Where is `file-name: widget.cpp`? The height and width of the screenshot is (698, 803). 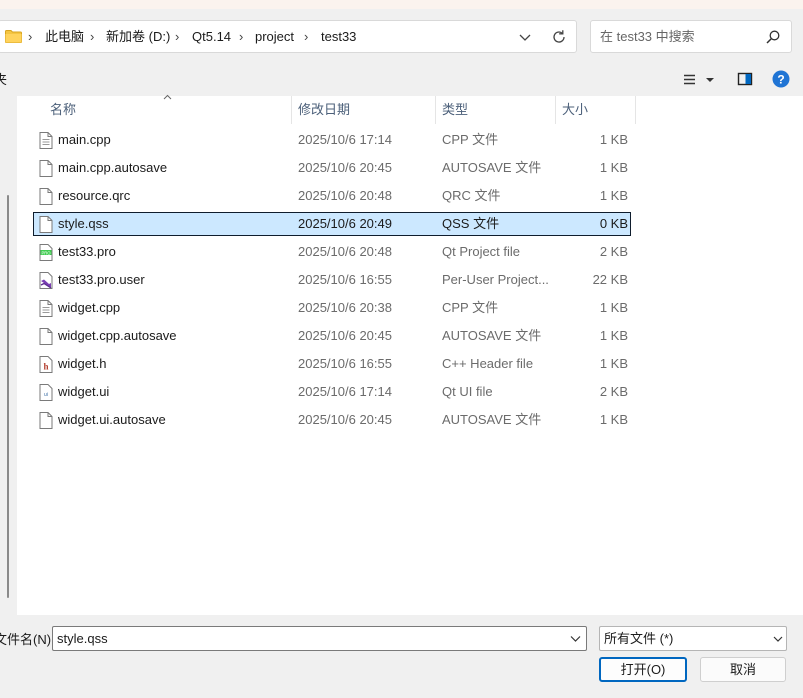
file-name: widget.cpp is located at coordinates (89, 307).